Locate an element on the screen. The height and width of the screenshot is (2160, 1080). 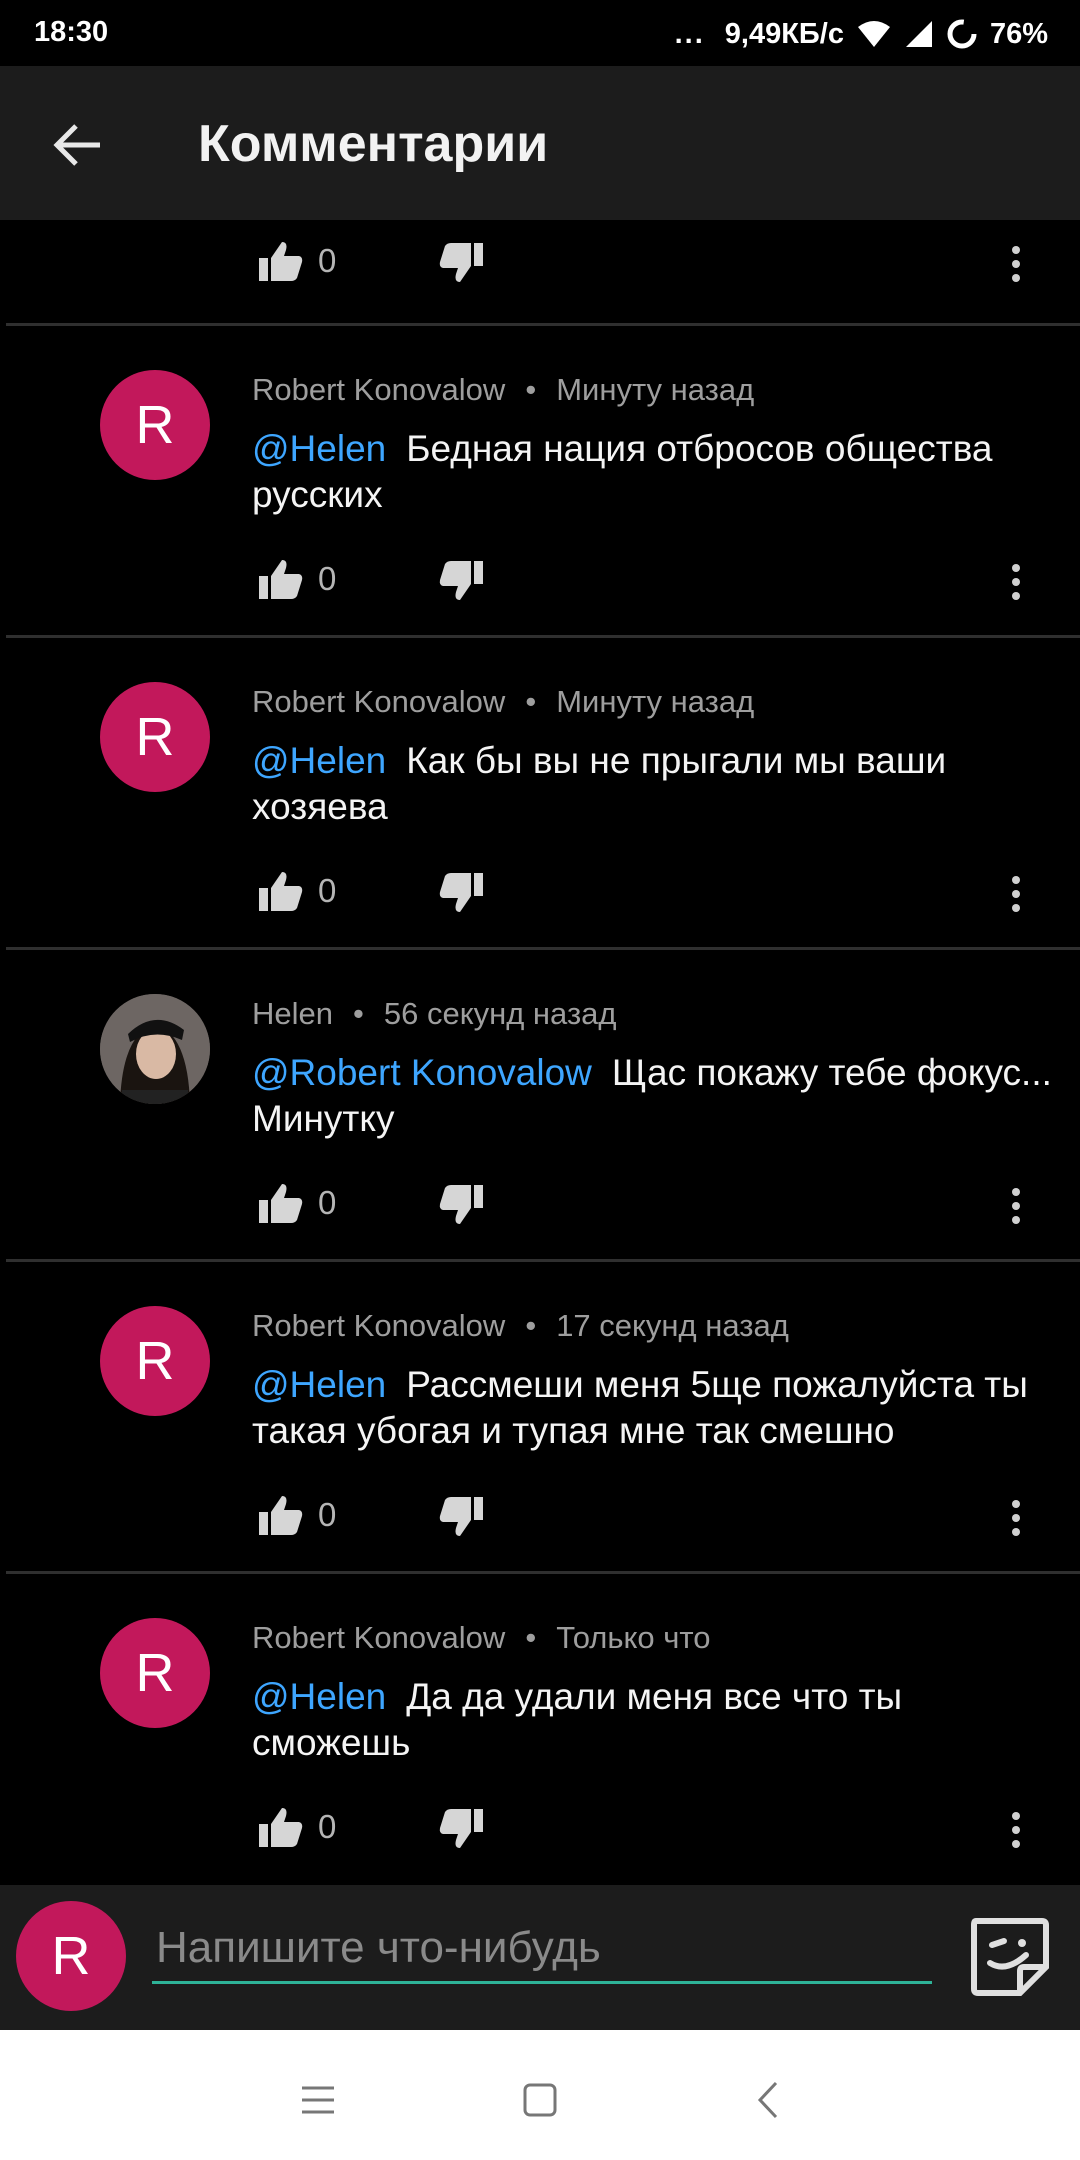
battery-percent: 76% is located at coordinates (1018, 33).